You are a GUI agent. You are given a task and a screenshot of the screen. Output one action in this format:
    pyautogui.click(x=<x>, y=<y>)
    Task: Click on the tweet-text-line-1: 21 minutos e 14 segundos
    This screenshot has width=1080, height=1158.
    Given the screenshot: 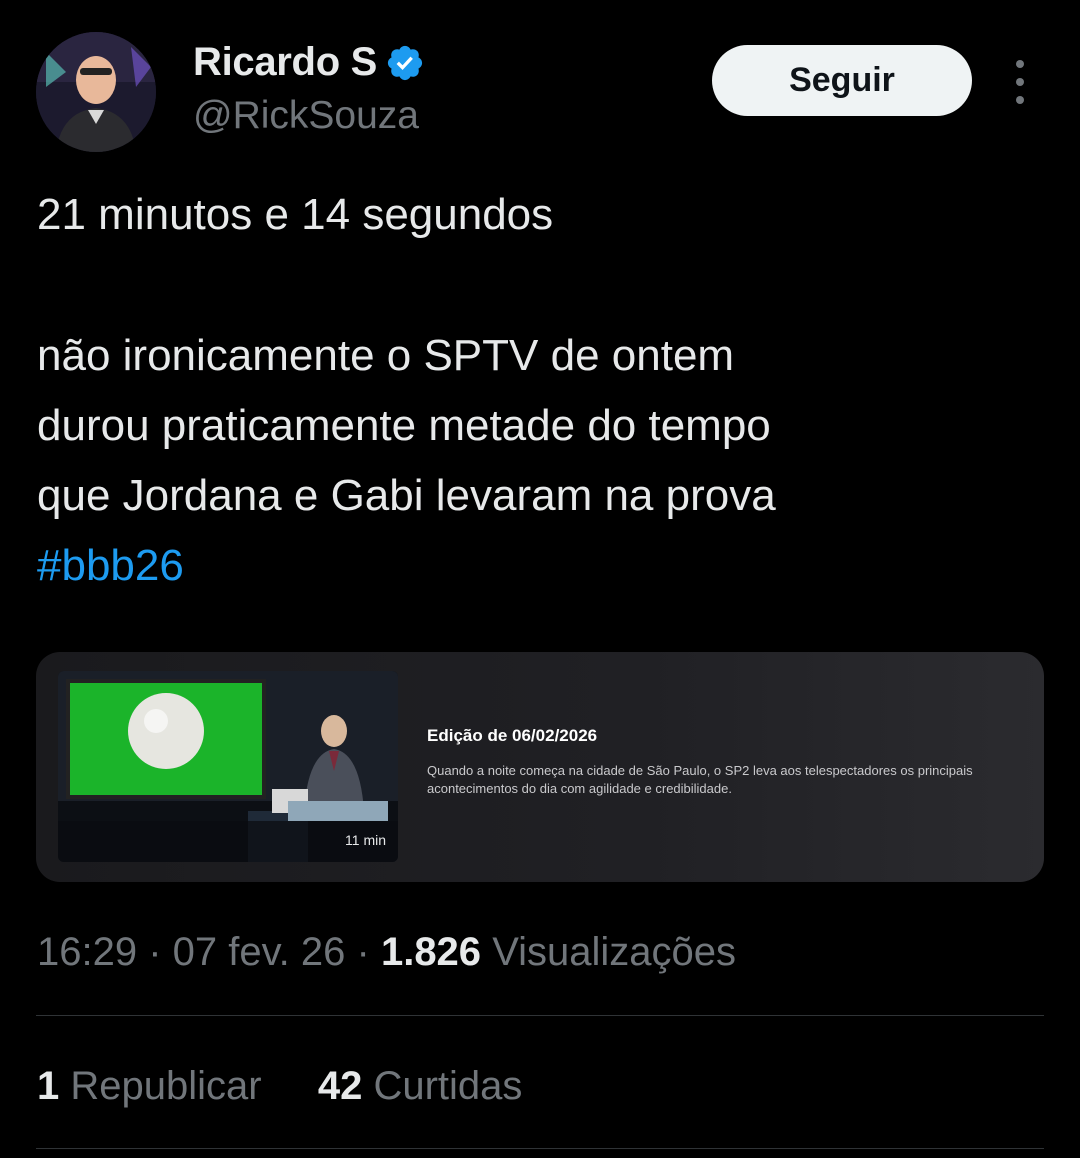 What is the action you would take?
    pyautogui.click(x=295, y=214)
    